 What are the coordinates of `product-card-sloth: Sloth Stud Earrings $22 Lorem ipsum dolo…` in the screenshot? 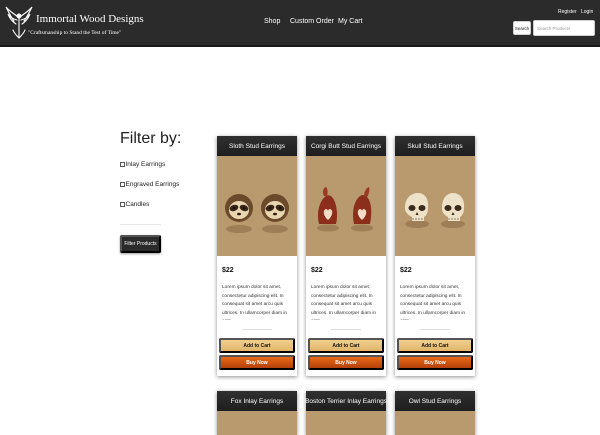 It's located at (257, 256).